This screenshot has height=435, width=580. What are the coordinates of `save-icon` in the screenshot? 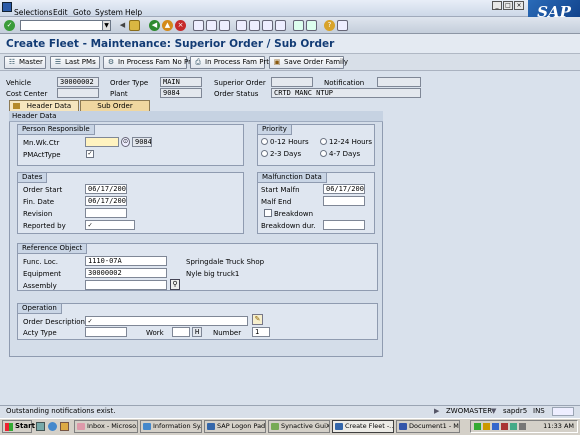 It's located at (134, 25).